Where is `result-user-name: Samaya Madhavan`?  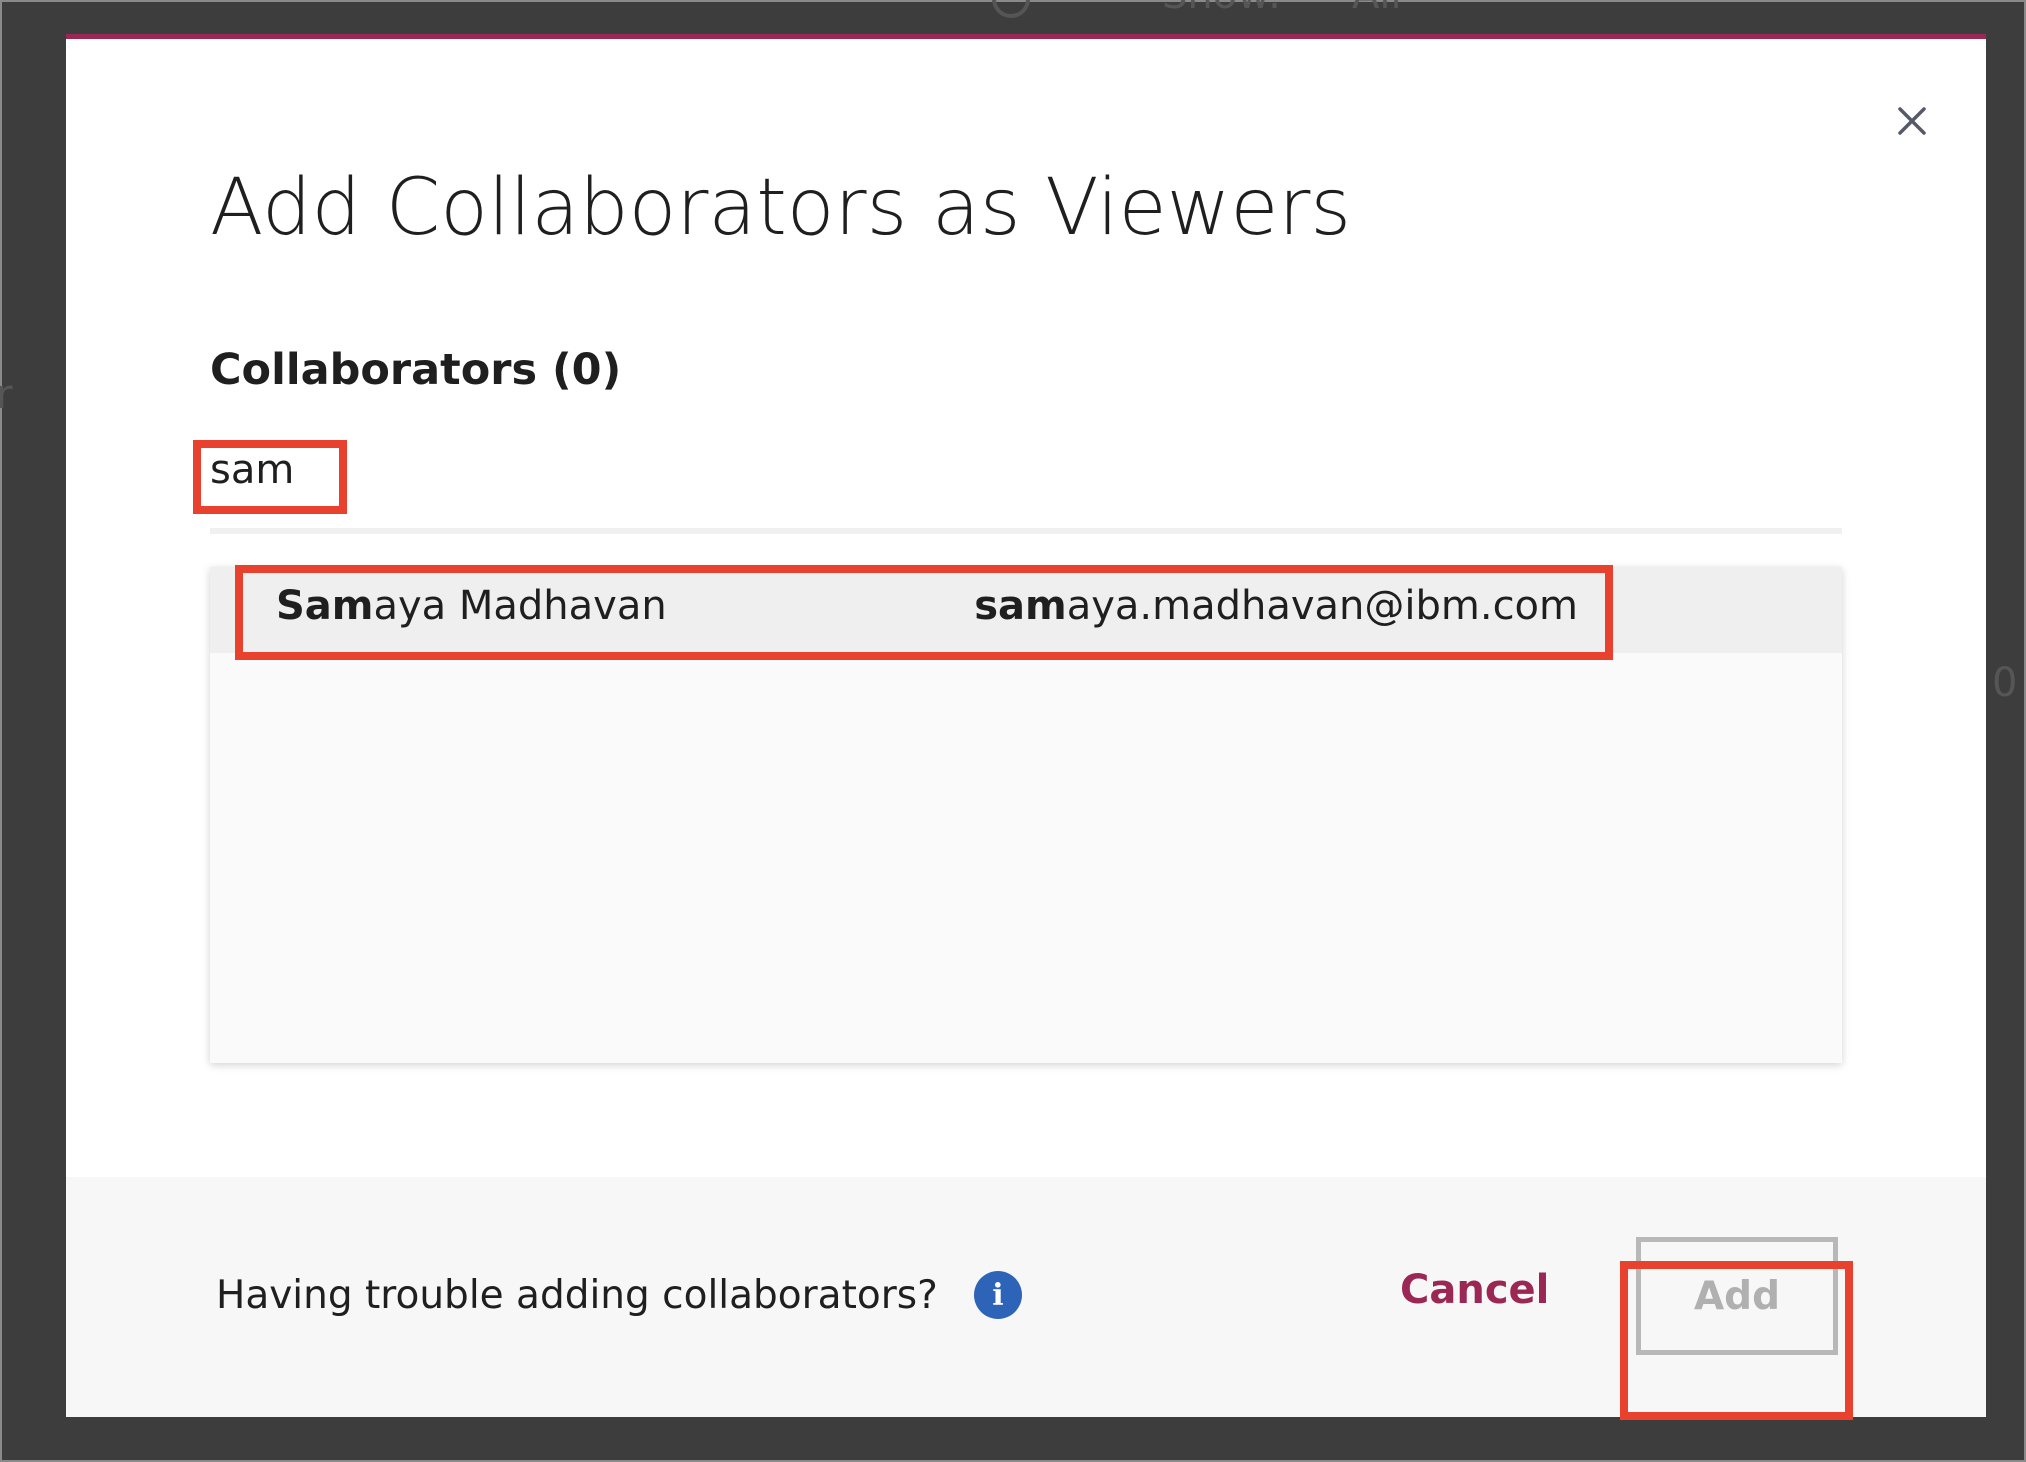
result-user-name: Samaya Madhavan is located at coordinates (471, 606).